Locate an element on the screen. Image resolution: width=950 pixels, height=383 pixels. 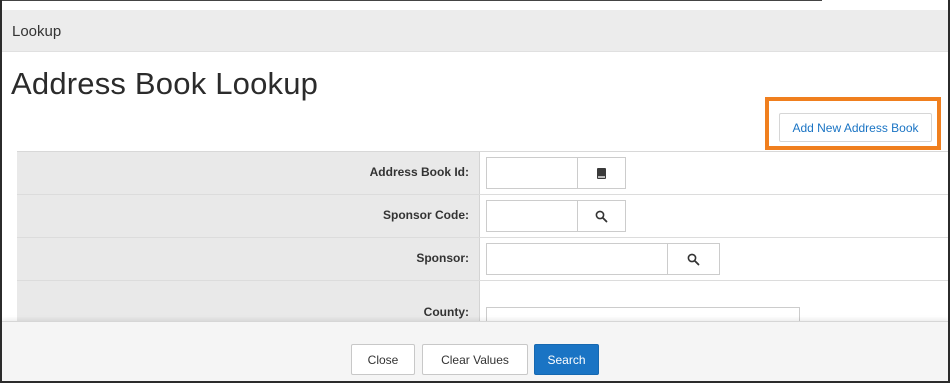
label-cell: Sponsor: is located at coordinates (248, 259).